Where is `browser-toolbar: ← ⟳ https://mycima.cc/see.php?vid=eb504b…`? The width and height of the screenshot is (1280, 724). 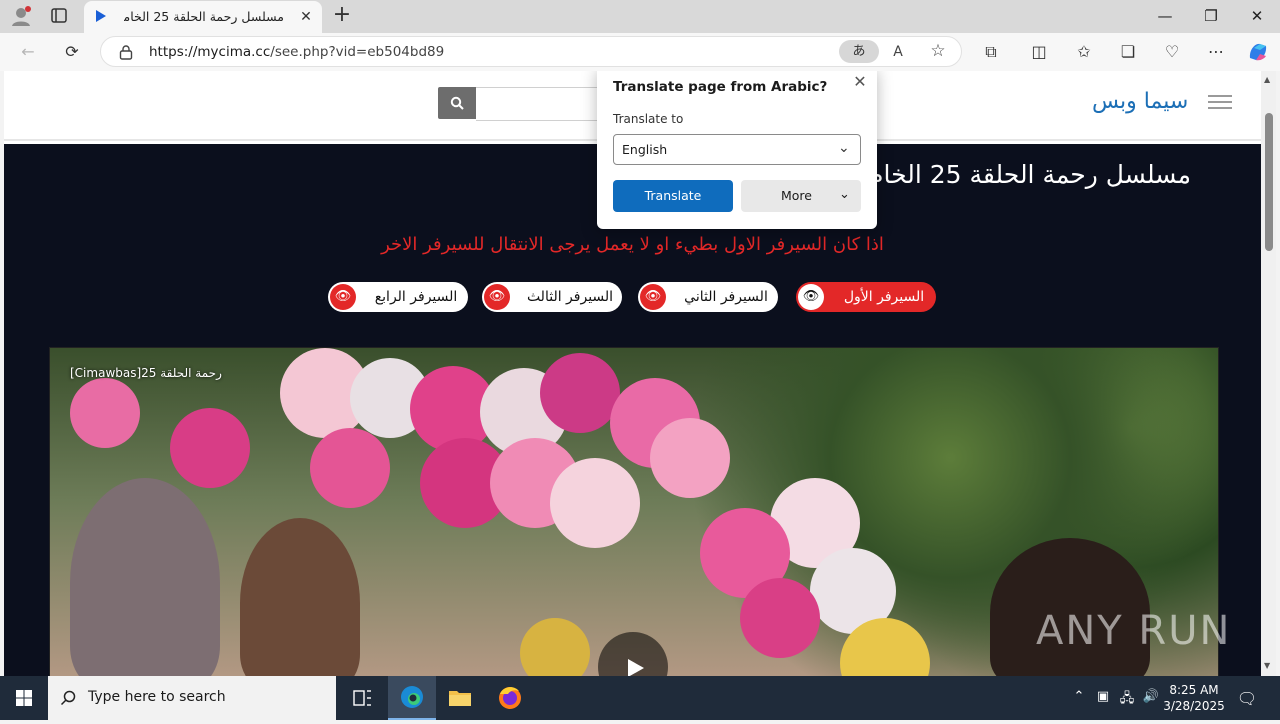
browser-toolbar: ← ⟳ https://mycima.cc/see.php?vid=eb504b… is located at coordinates (640, 52).